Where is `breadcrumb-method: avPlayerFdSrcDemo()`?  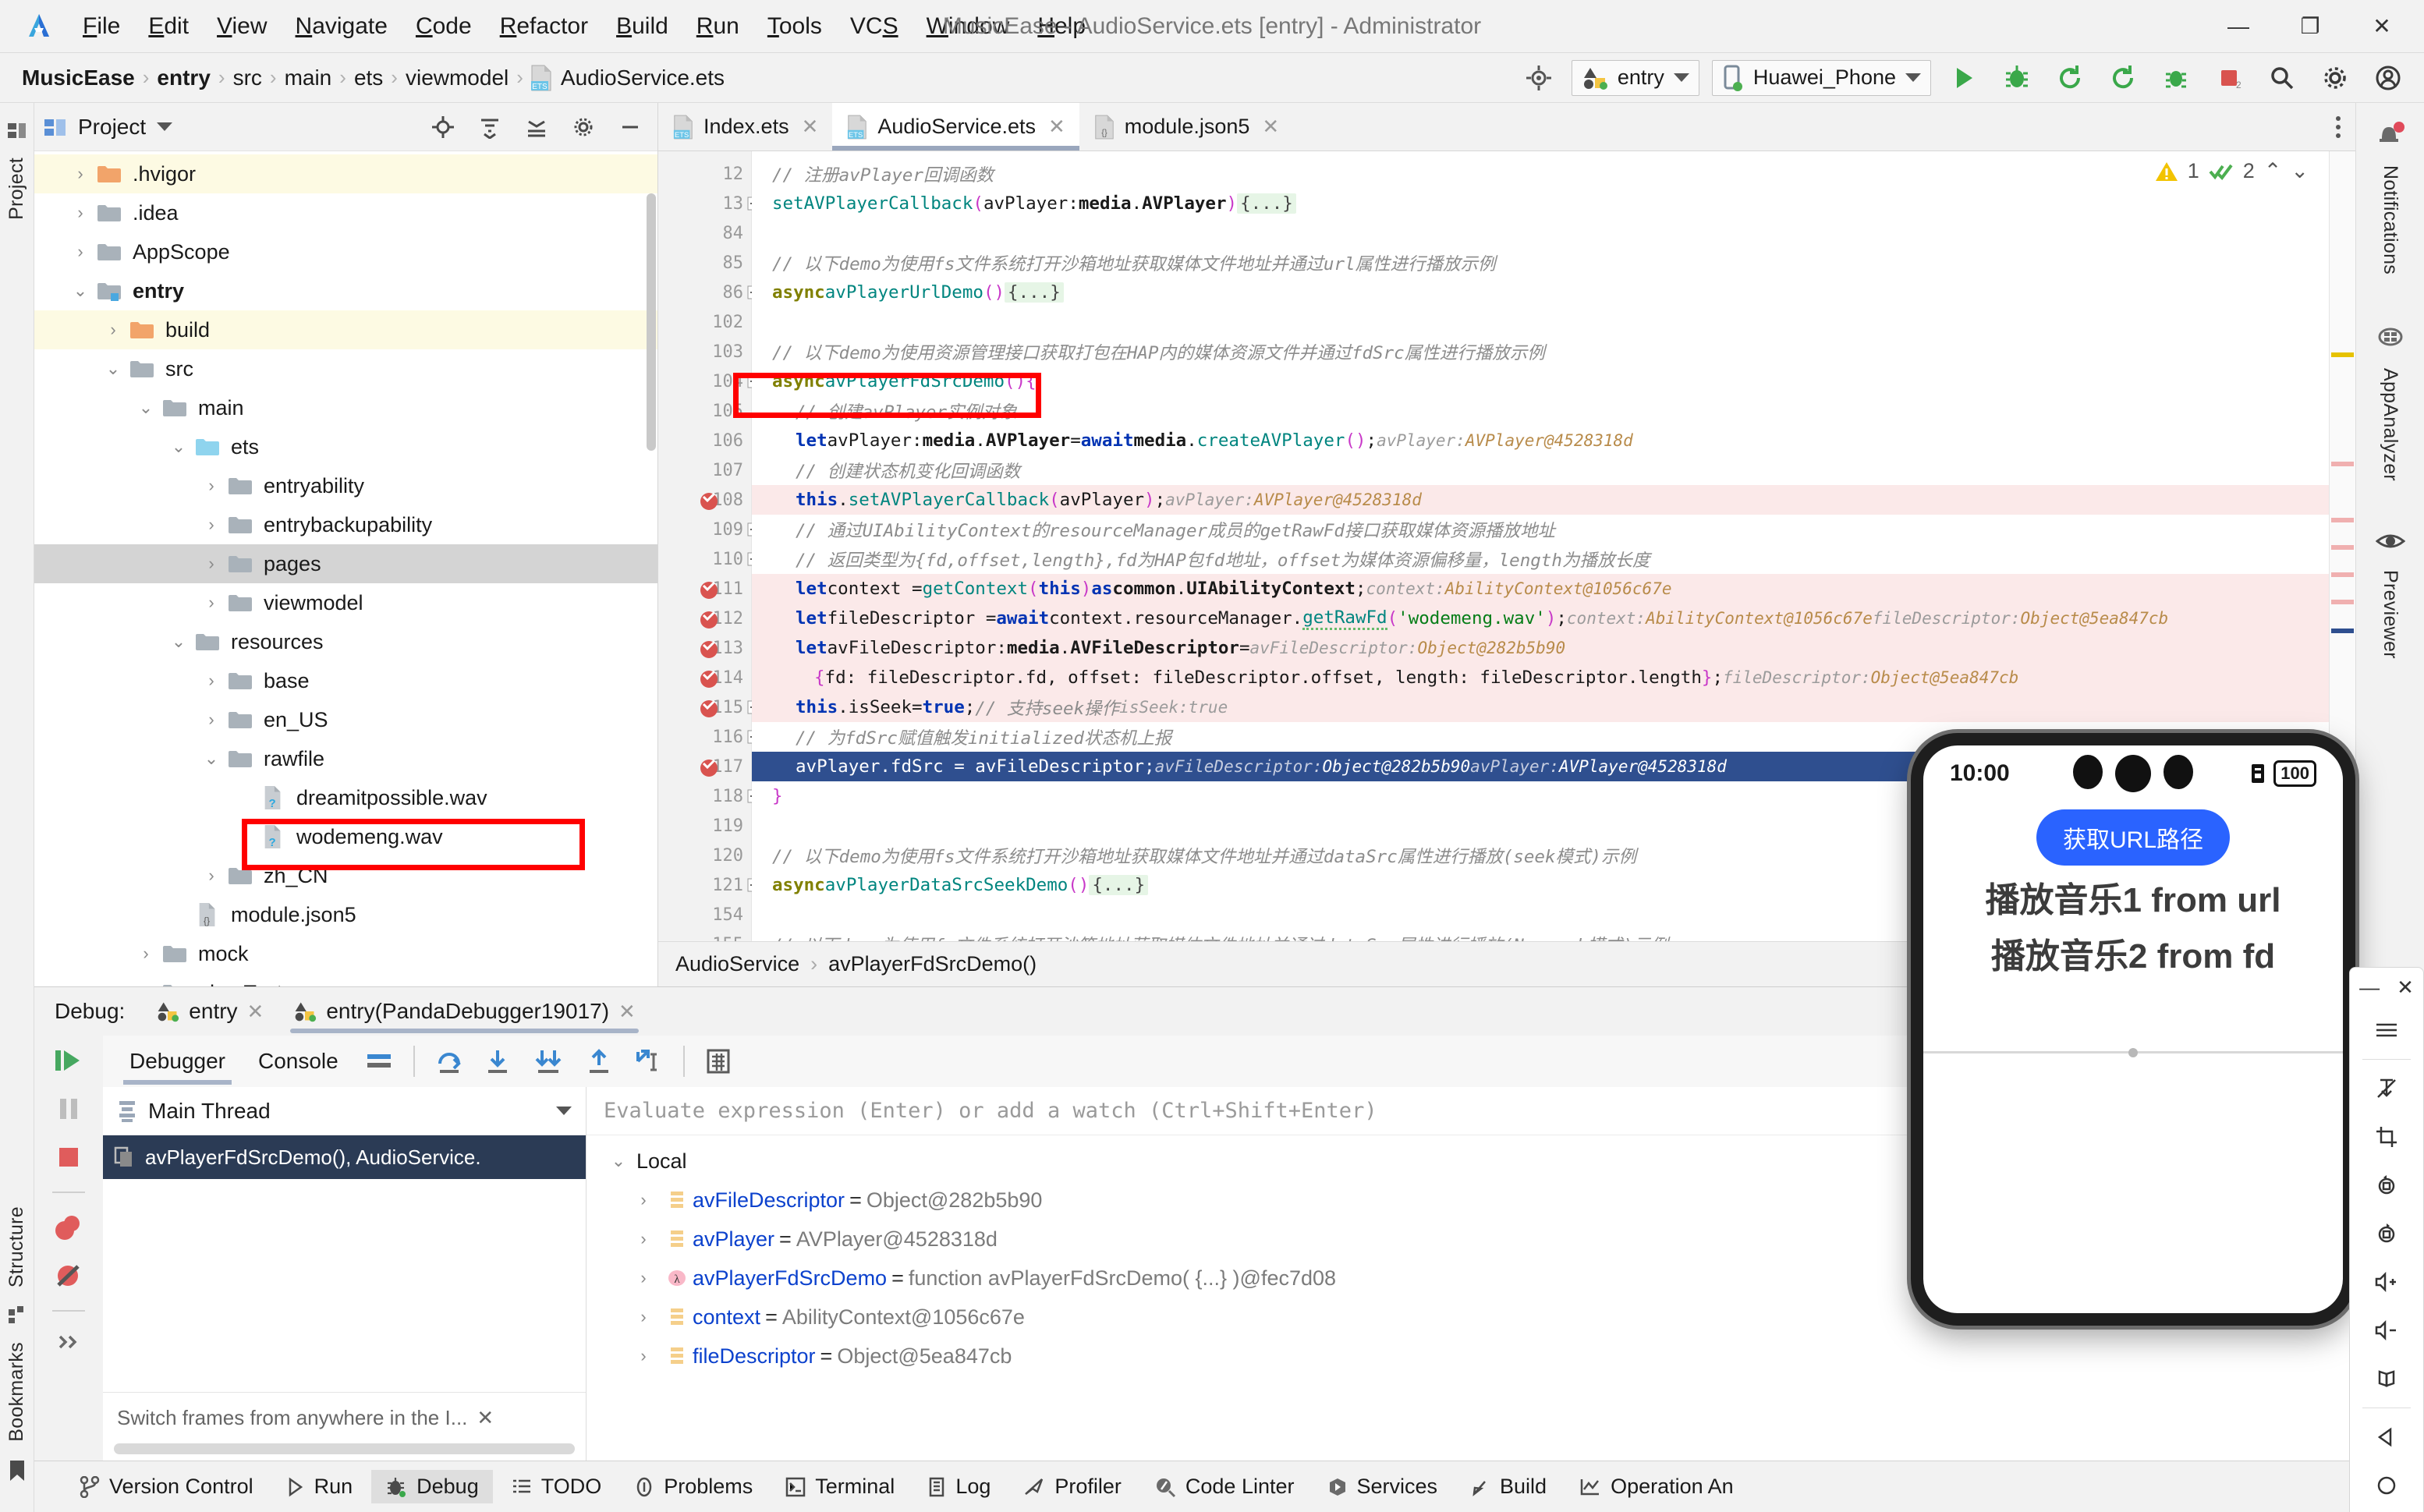
breadcrumb-method: avPlayerFdSrcDemo() is located at coordinates (932, 964).